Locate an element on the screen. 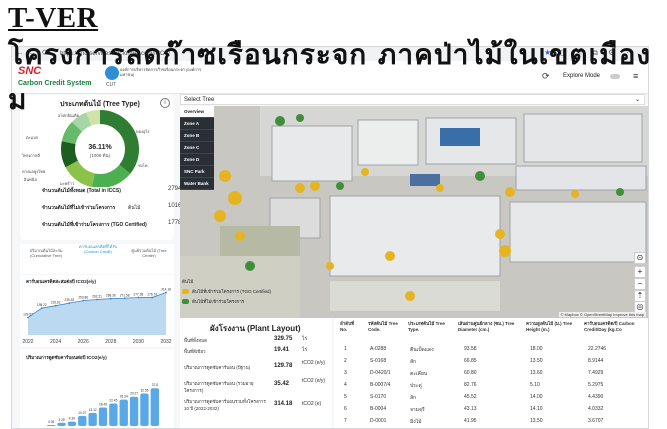 Image resolution: width=667 pixels, height=429 pixels. layer-zone-a: Zone A is located at coordinates (197, 124).